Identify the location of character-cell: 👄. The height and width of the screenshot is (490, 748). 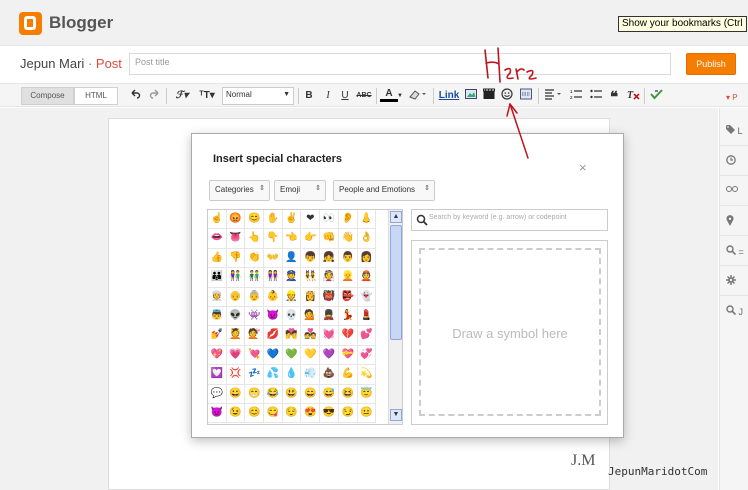
(217, 239).